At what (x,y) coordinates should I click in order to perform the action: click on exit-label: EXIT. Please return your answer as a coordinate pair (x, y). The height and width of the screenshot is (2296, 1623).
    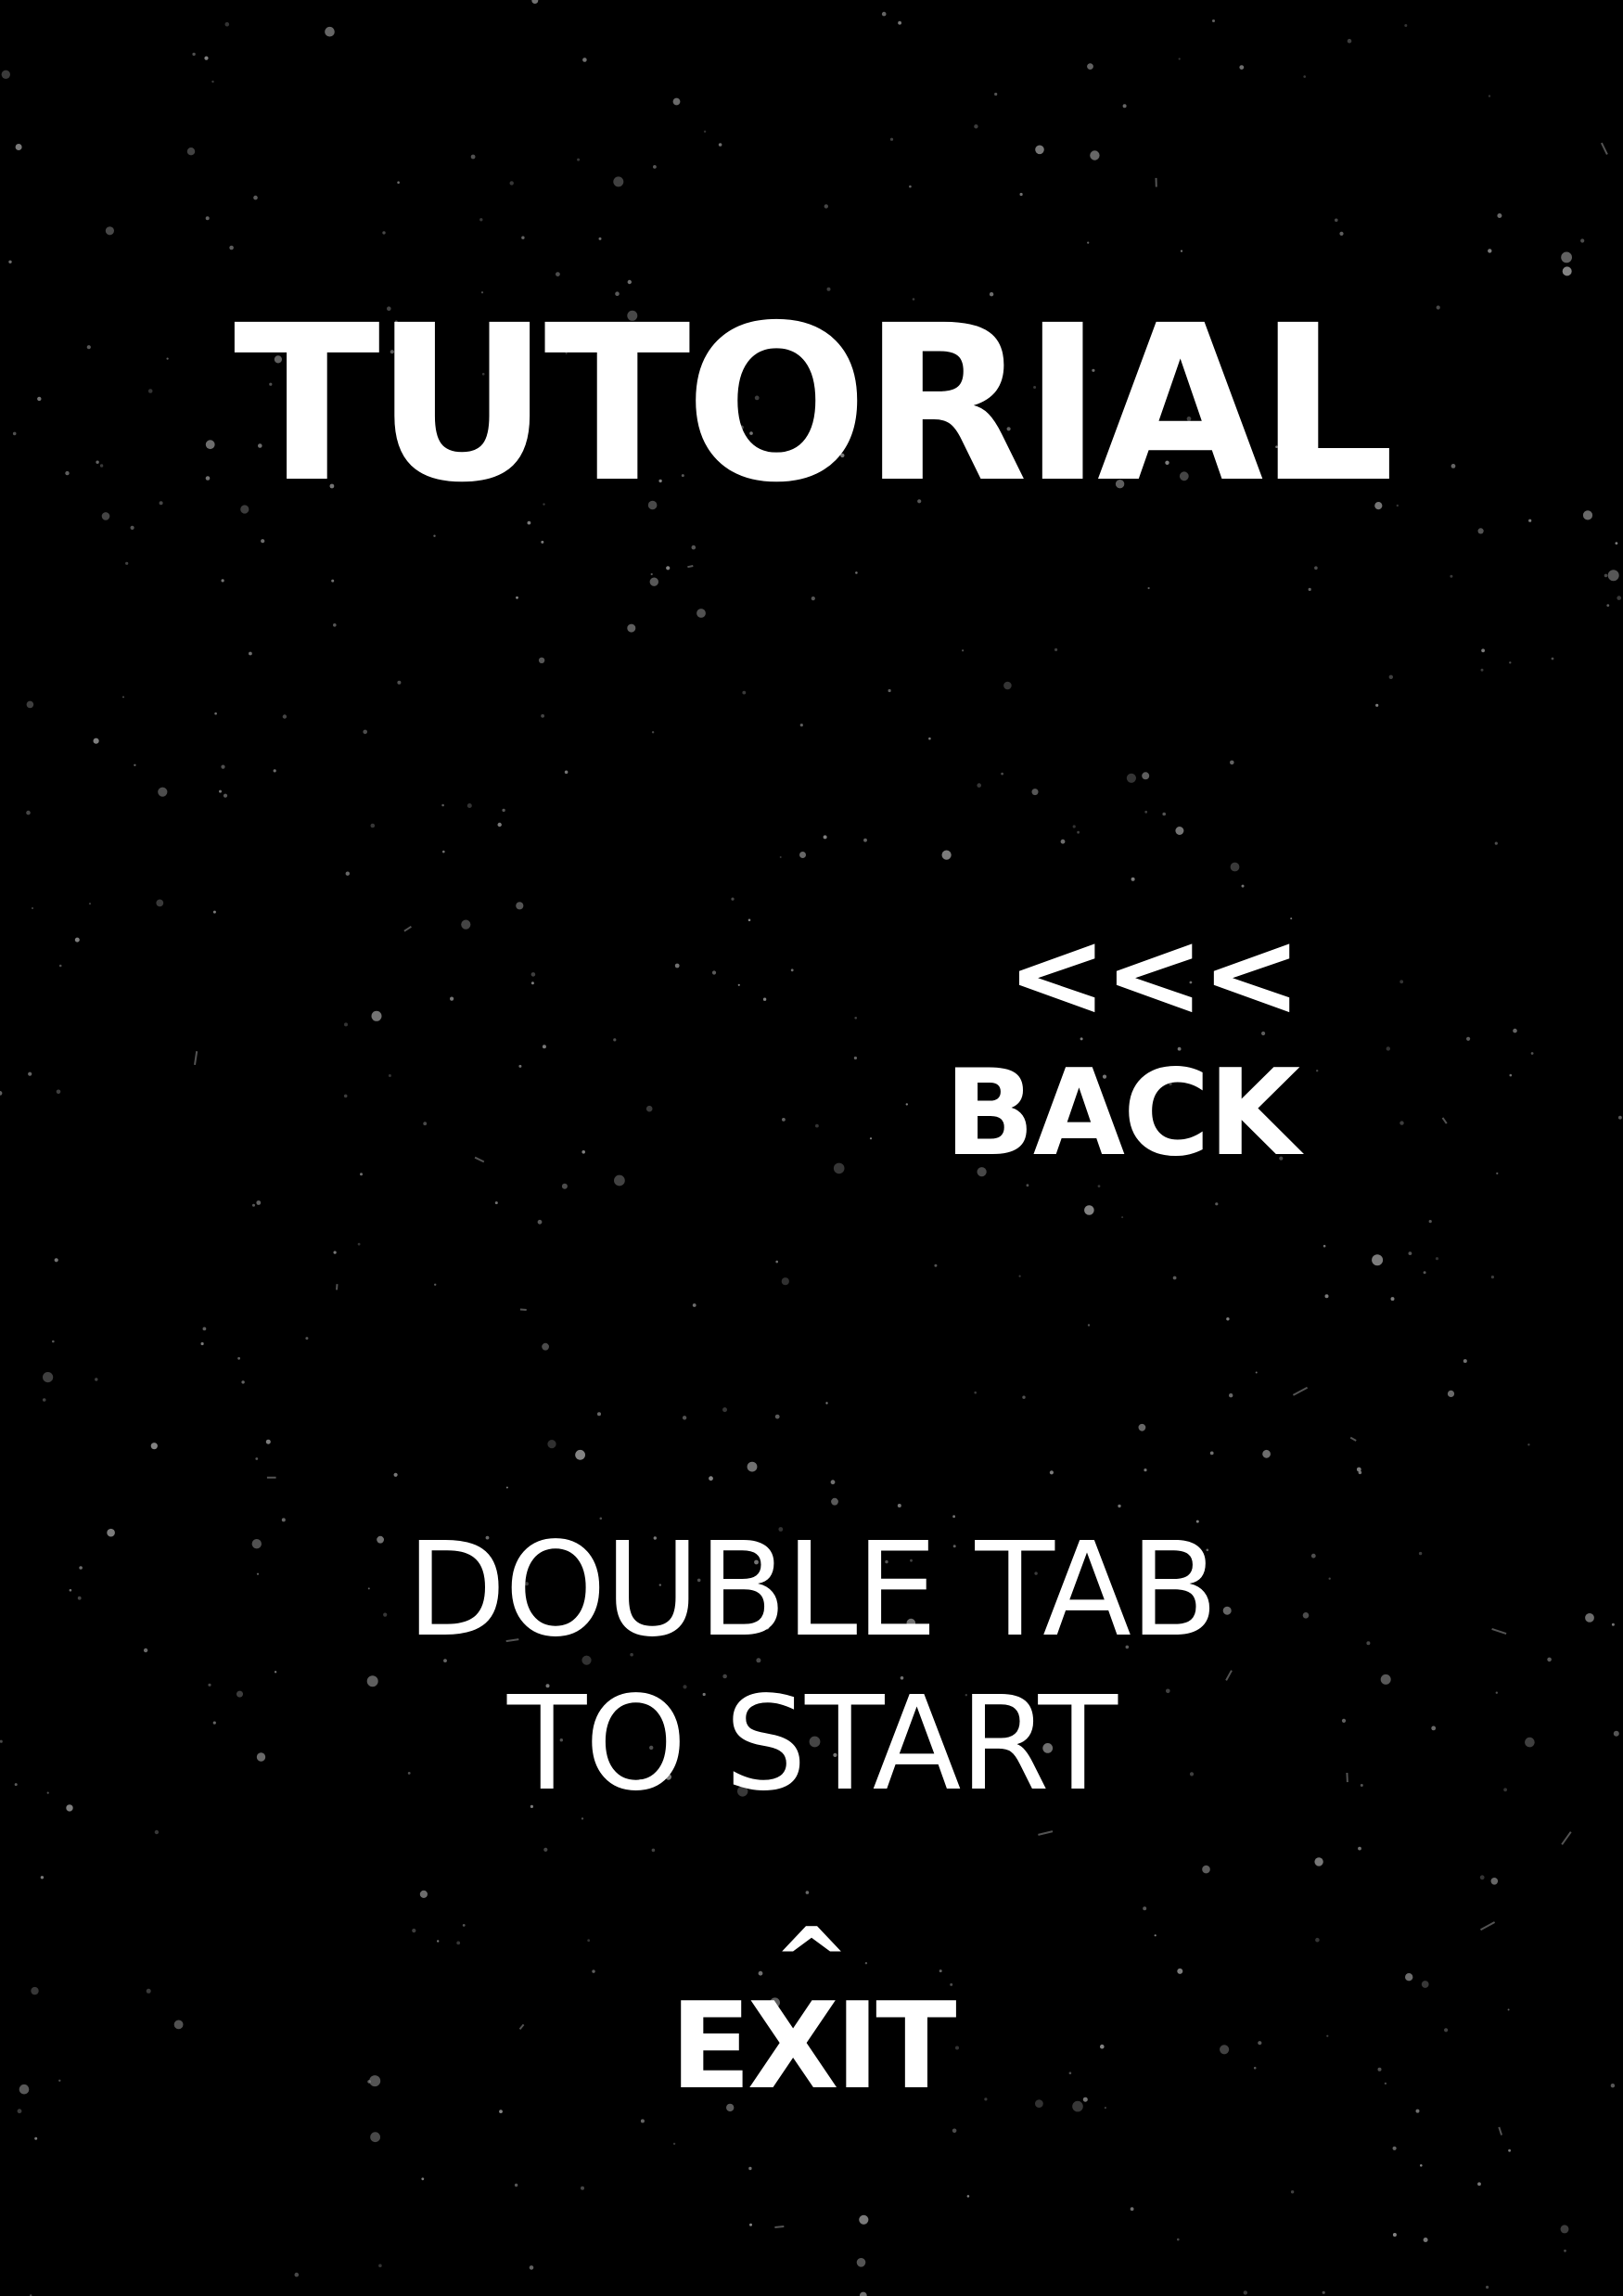
    Looking at the image, I should click on (813, 2047).